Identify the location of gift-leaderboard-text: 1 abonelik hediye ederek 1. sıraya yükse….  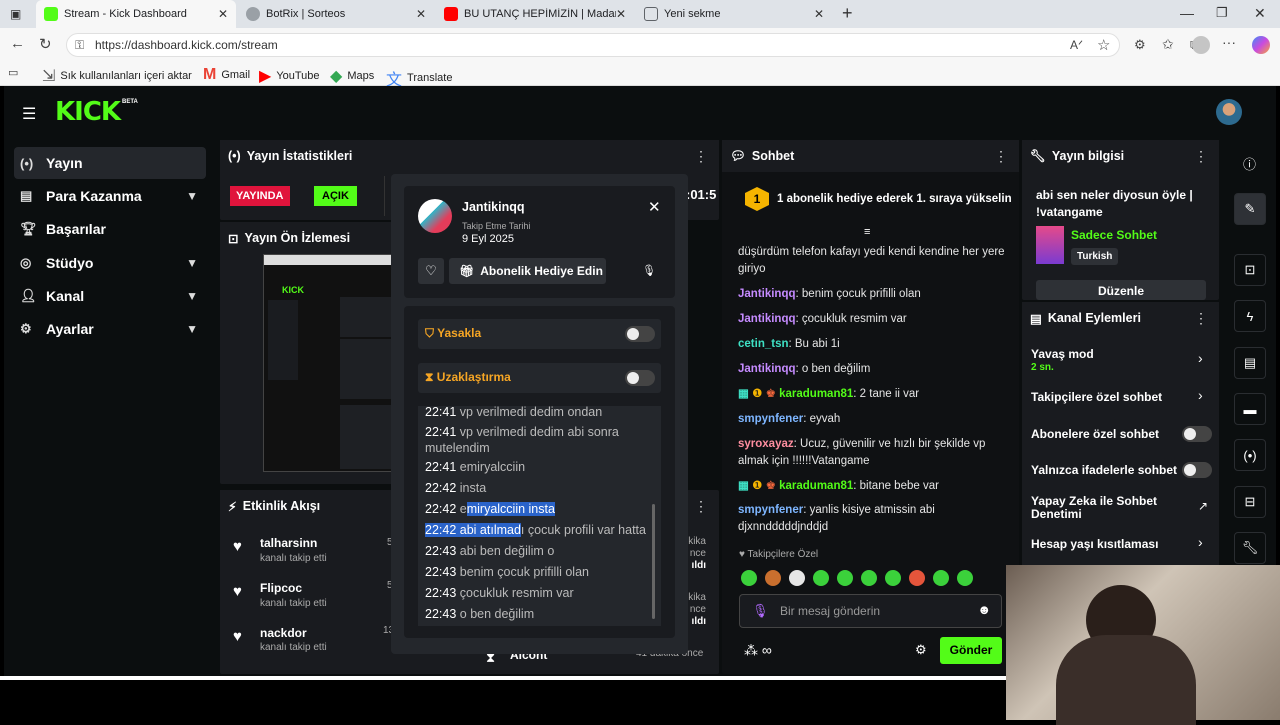
(894, 199).